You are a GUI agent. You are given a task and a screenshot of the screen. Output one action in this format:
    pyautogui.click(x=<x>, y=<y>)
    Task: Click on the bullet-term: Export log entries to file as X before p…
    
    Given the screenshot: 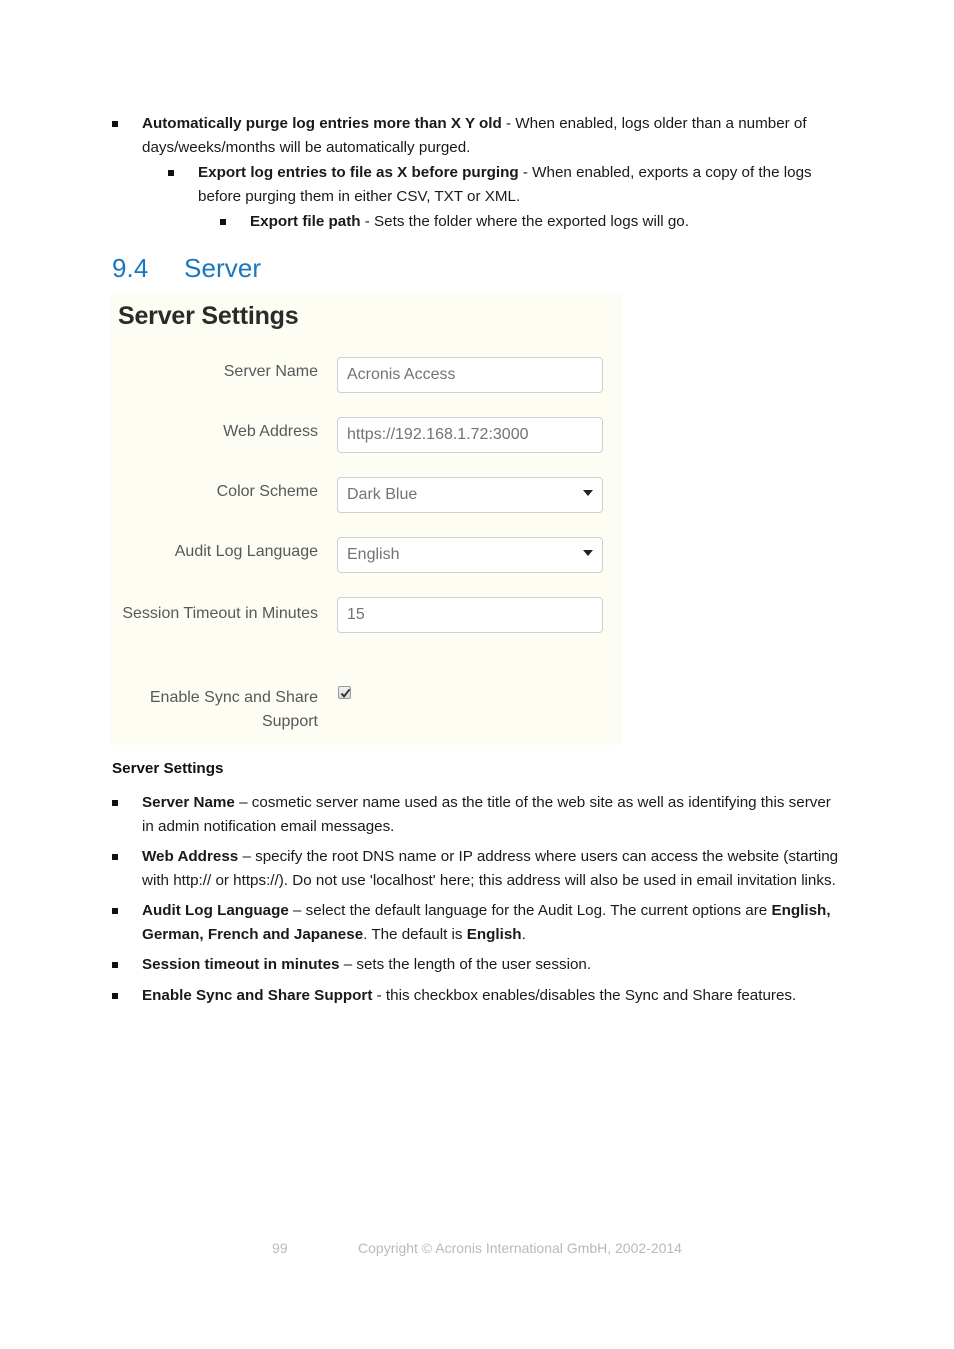 What is the action you would take?
    pyautogui.click(x=358, y=172)
    